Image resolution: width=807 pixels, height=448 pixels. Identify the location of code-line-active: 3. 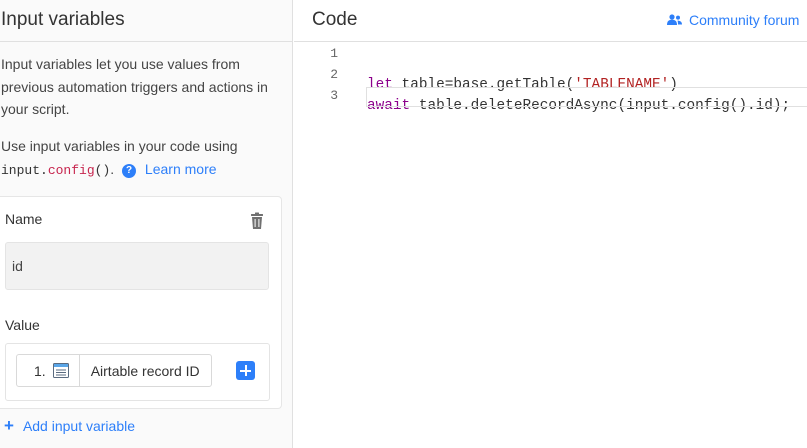
(550, 98).